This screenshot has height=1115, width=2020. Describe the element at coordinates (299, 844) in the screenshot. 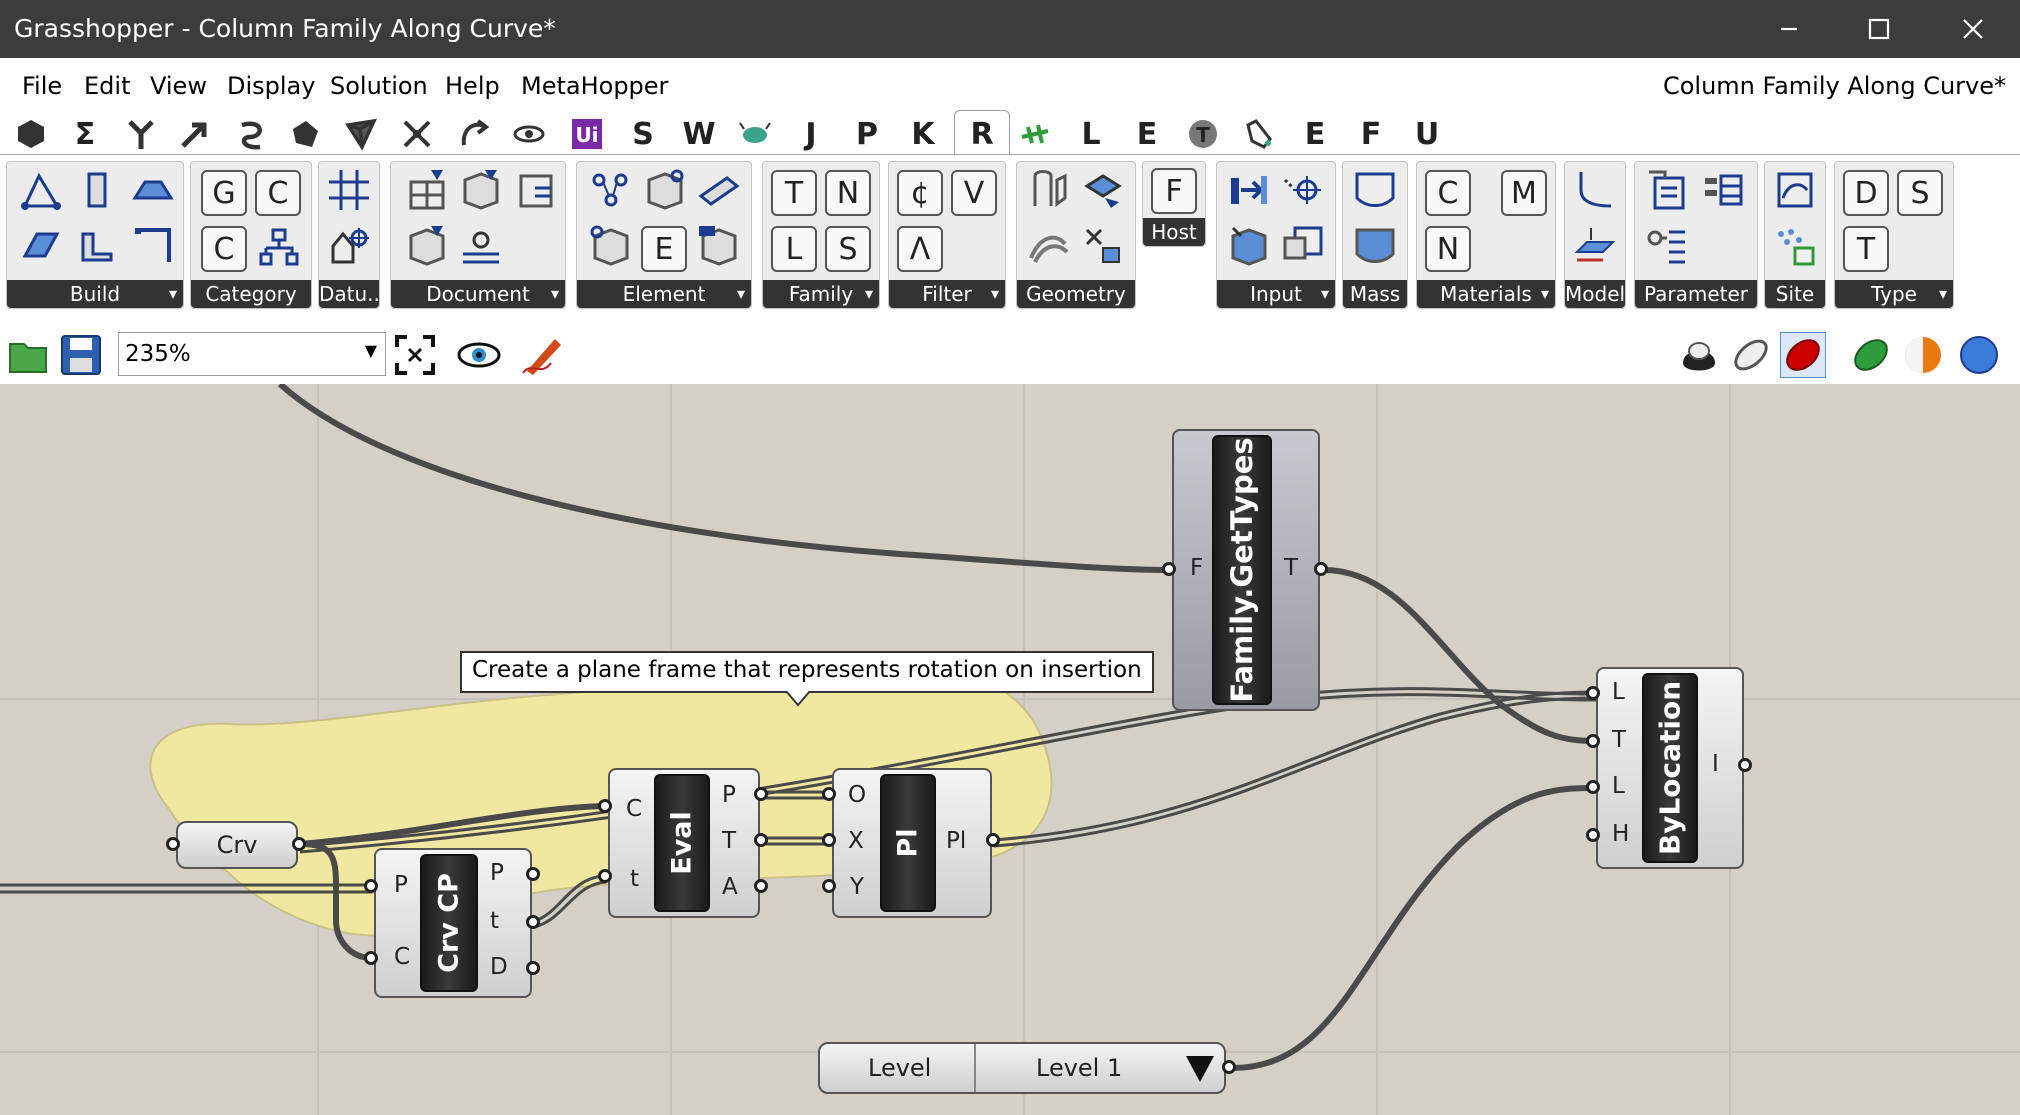

I see `crv-output-grip` at that location.